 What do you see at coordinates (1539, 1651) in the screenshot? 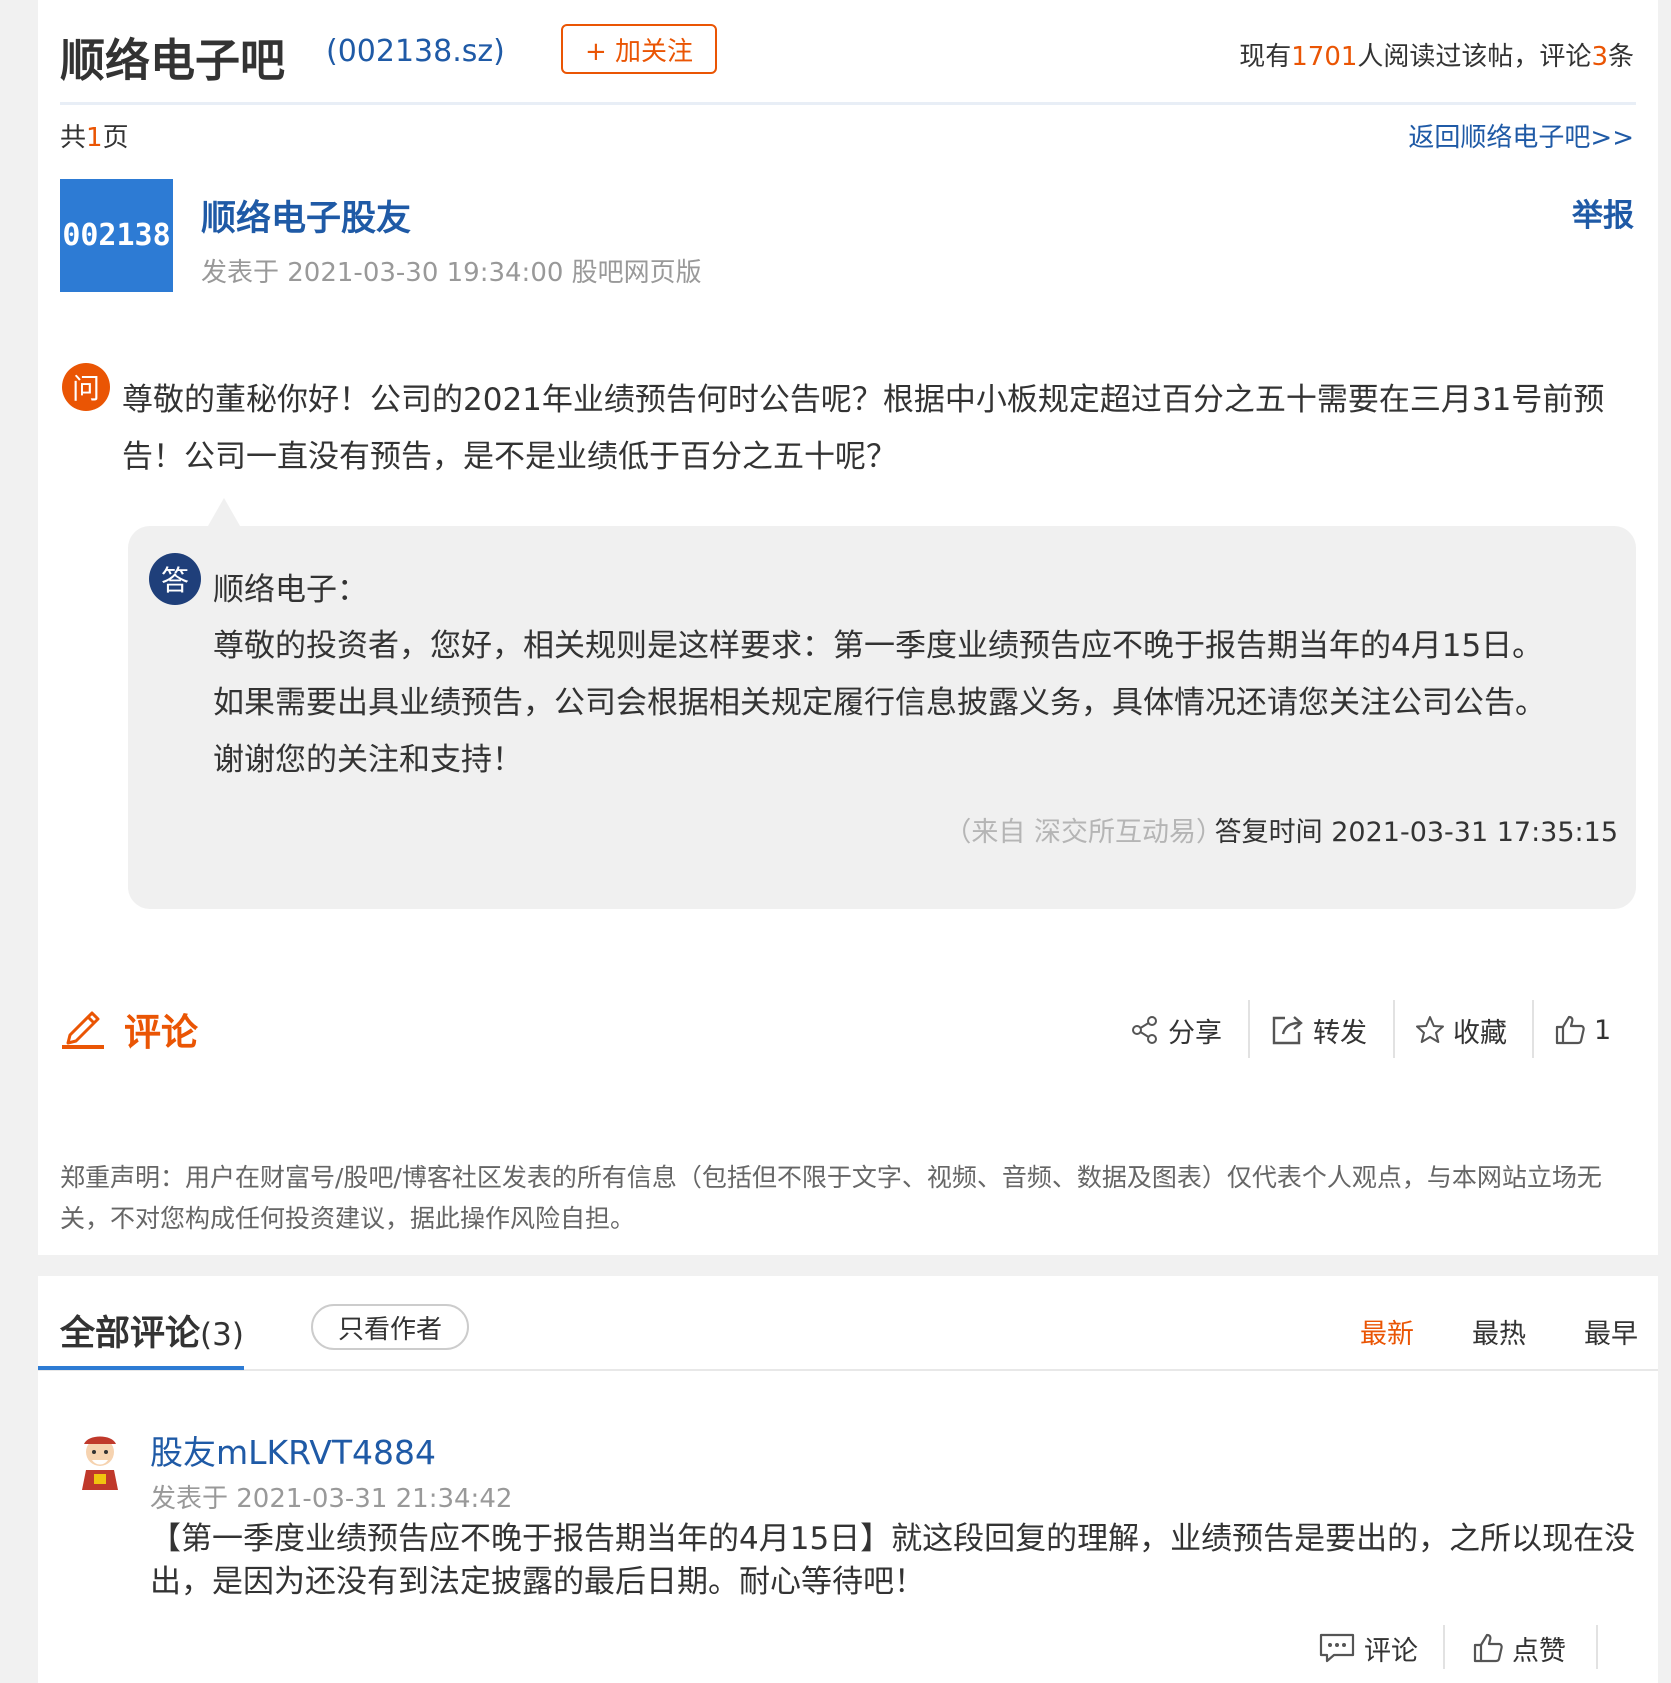
I see `comment-like-label: 点赞` at bounding box center [1539, 1651].